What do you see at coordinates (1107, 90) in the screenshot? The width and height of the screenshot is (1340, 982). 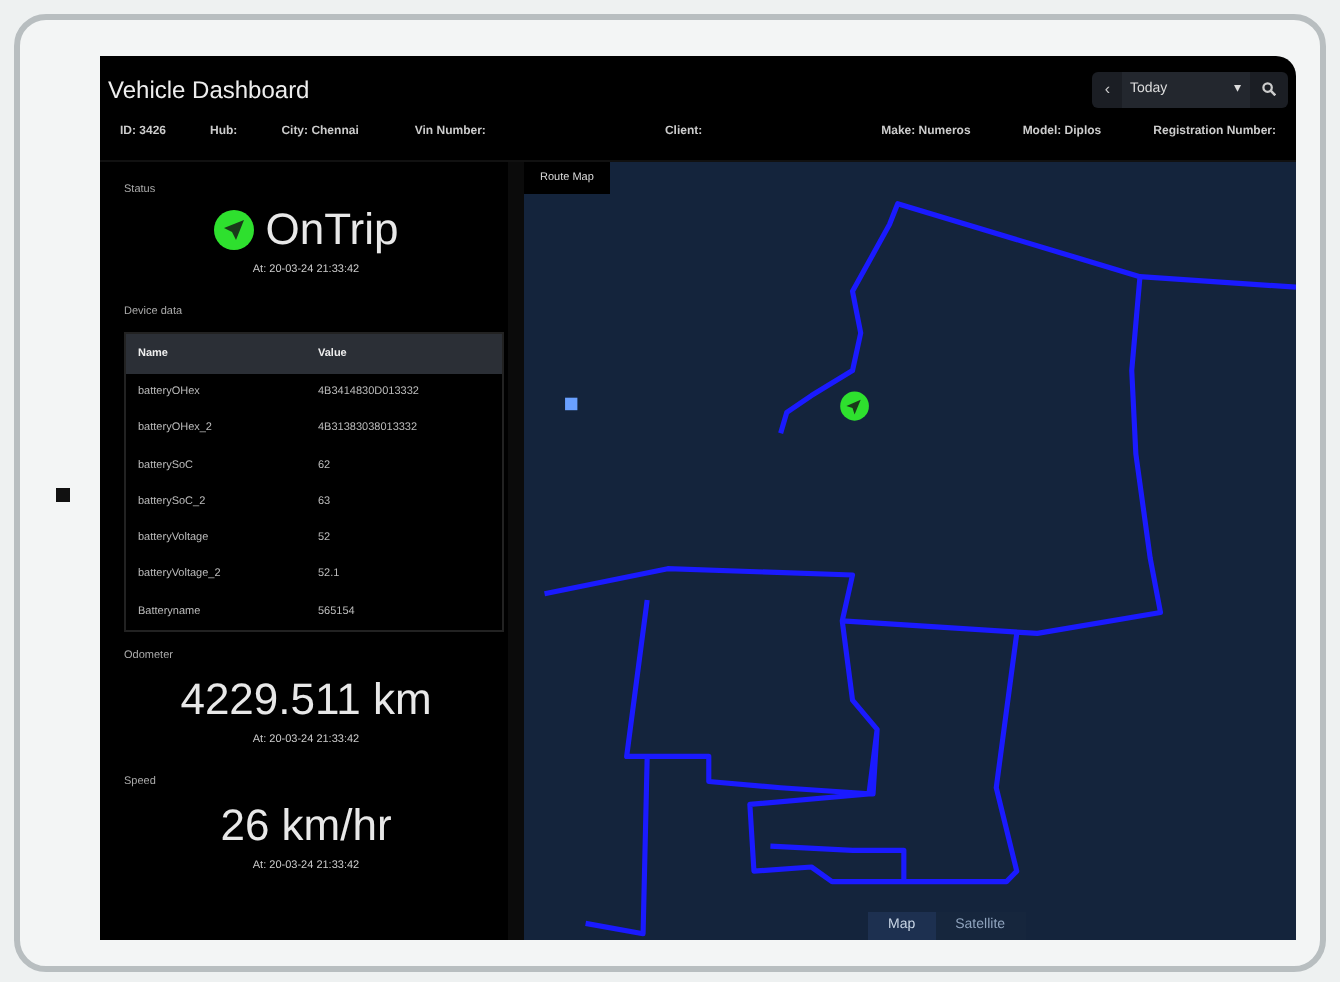 I see `prev-button: ‹` at bounding box center [1107, 90].